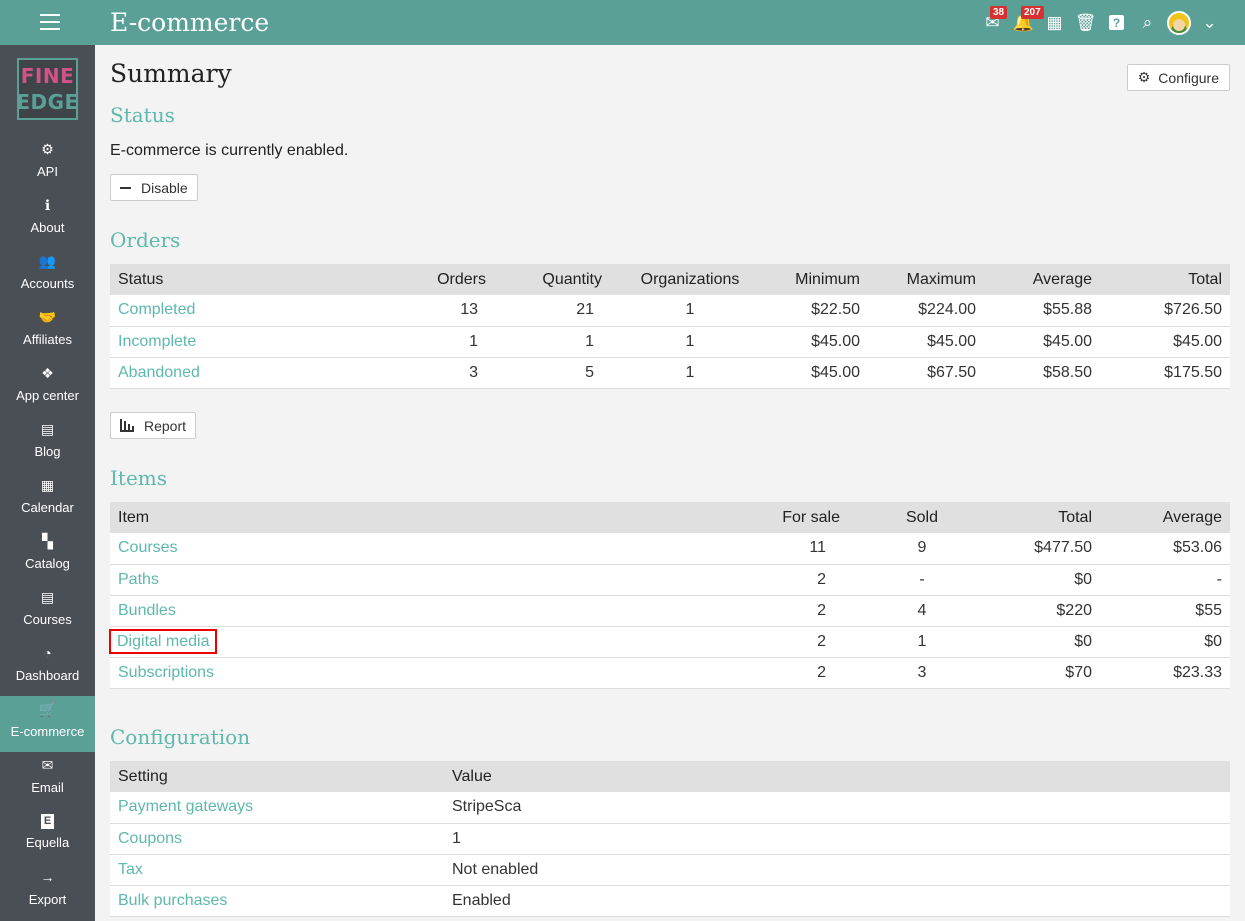 This screenshot has width=1245, height=921. What do you see at coordinates (429, 673) in the screenshot?
I see `item-link: Subscriptions` at bounding box center [429, 673].